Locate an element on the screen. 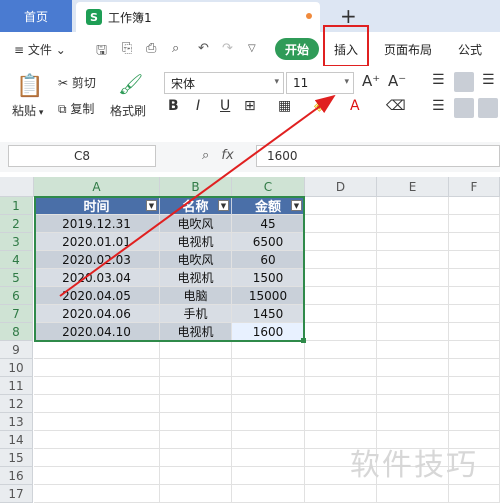  column-header-d: D is located at coordinates (341, 187).